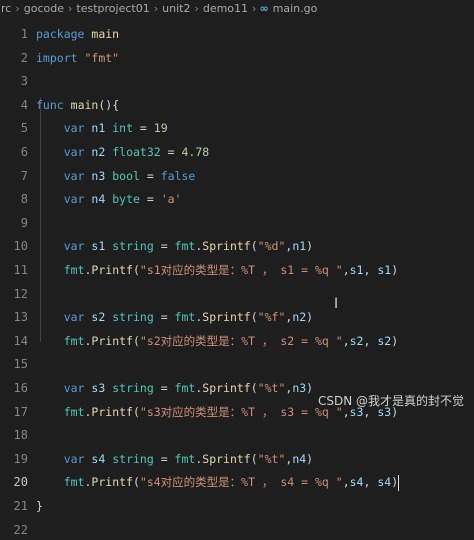  Describe the element at coordinates (77, 34) in the screenshot. I see `code-line: package main` at that location.